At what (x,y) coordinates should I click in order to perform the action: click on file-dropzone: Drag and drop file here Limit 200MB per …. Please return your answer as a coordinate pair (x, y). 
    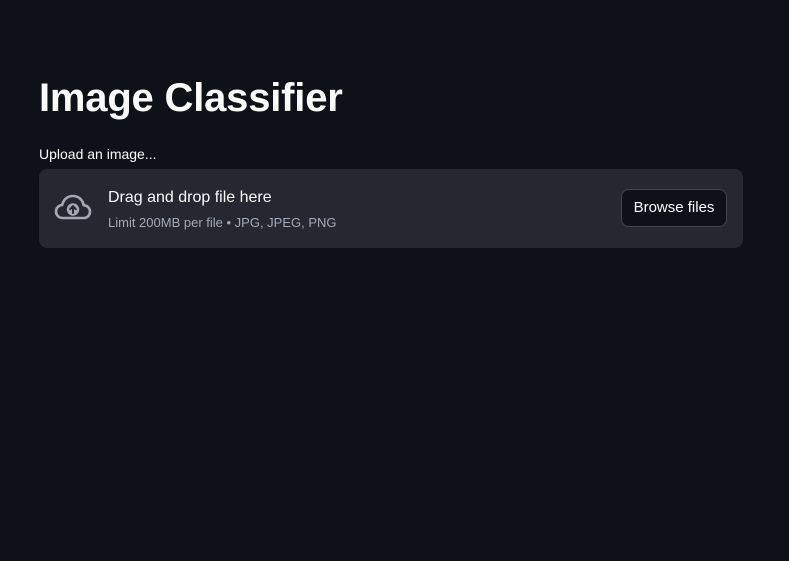
    Looking at the image, I should click on (391, 208).